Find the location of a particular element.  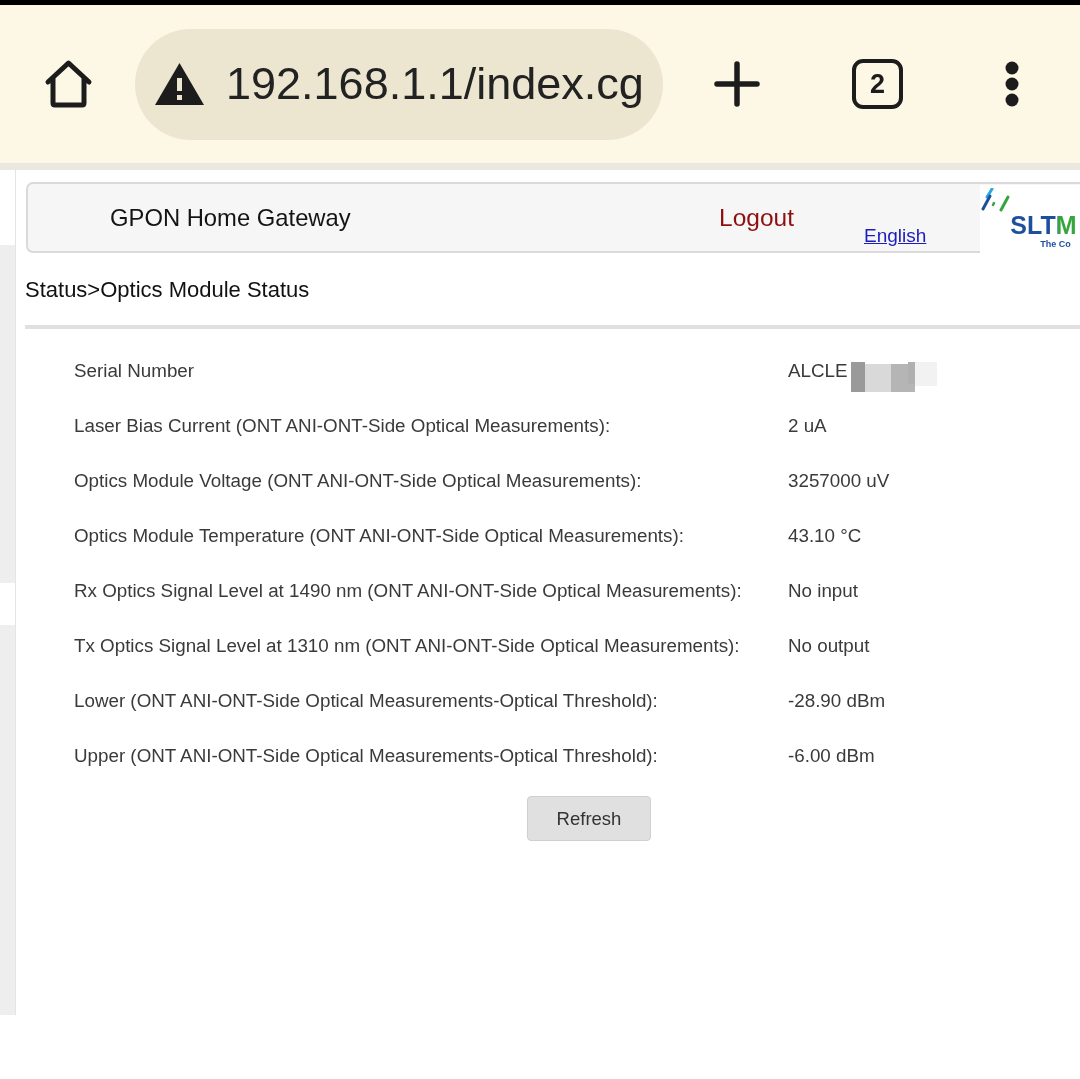

logout-link: Logout is located at coordinates (791, 217).